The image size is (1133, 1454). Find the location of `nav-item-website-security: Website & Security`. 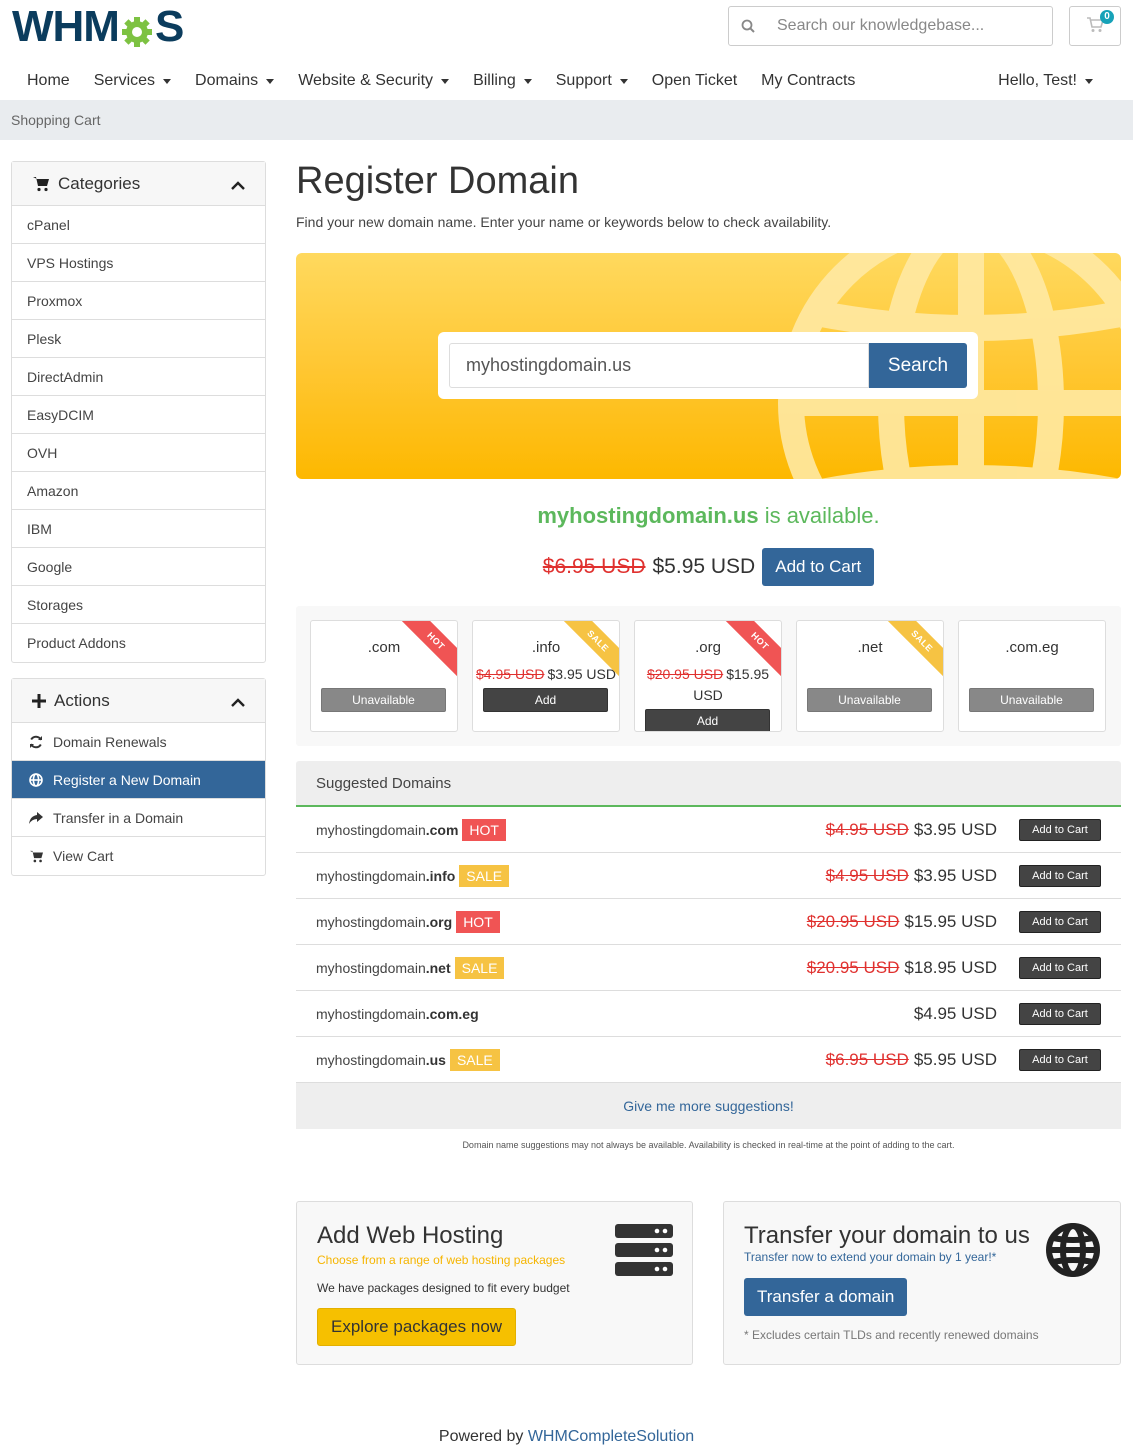

nav-item-website-security: Website & Security is located at coordinates (373, 81).